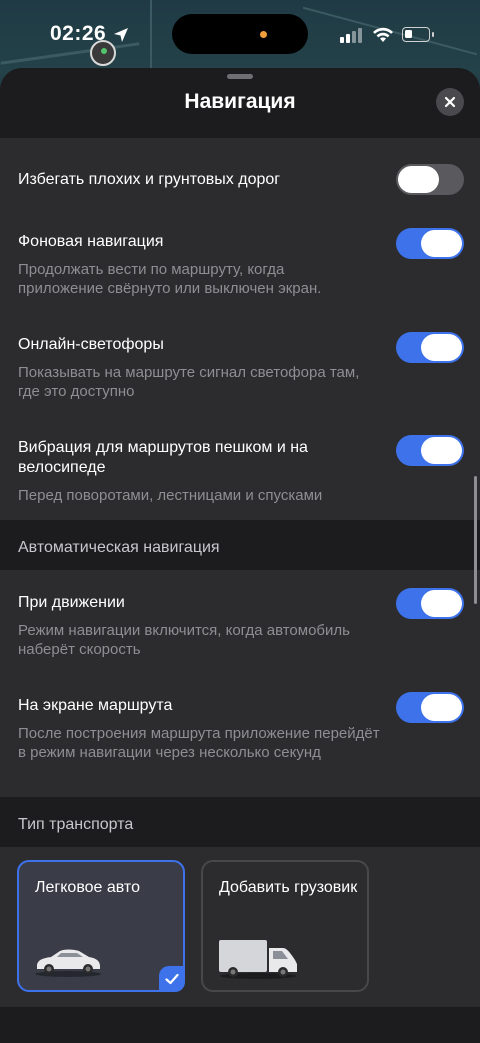 This screenshot has height=1043, width=480. Describe the element at coordinates (418, 34) in the screenshot. I see `battery-icon` at that location.